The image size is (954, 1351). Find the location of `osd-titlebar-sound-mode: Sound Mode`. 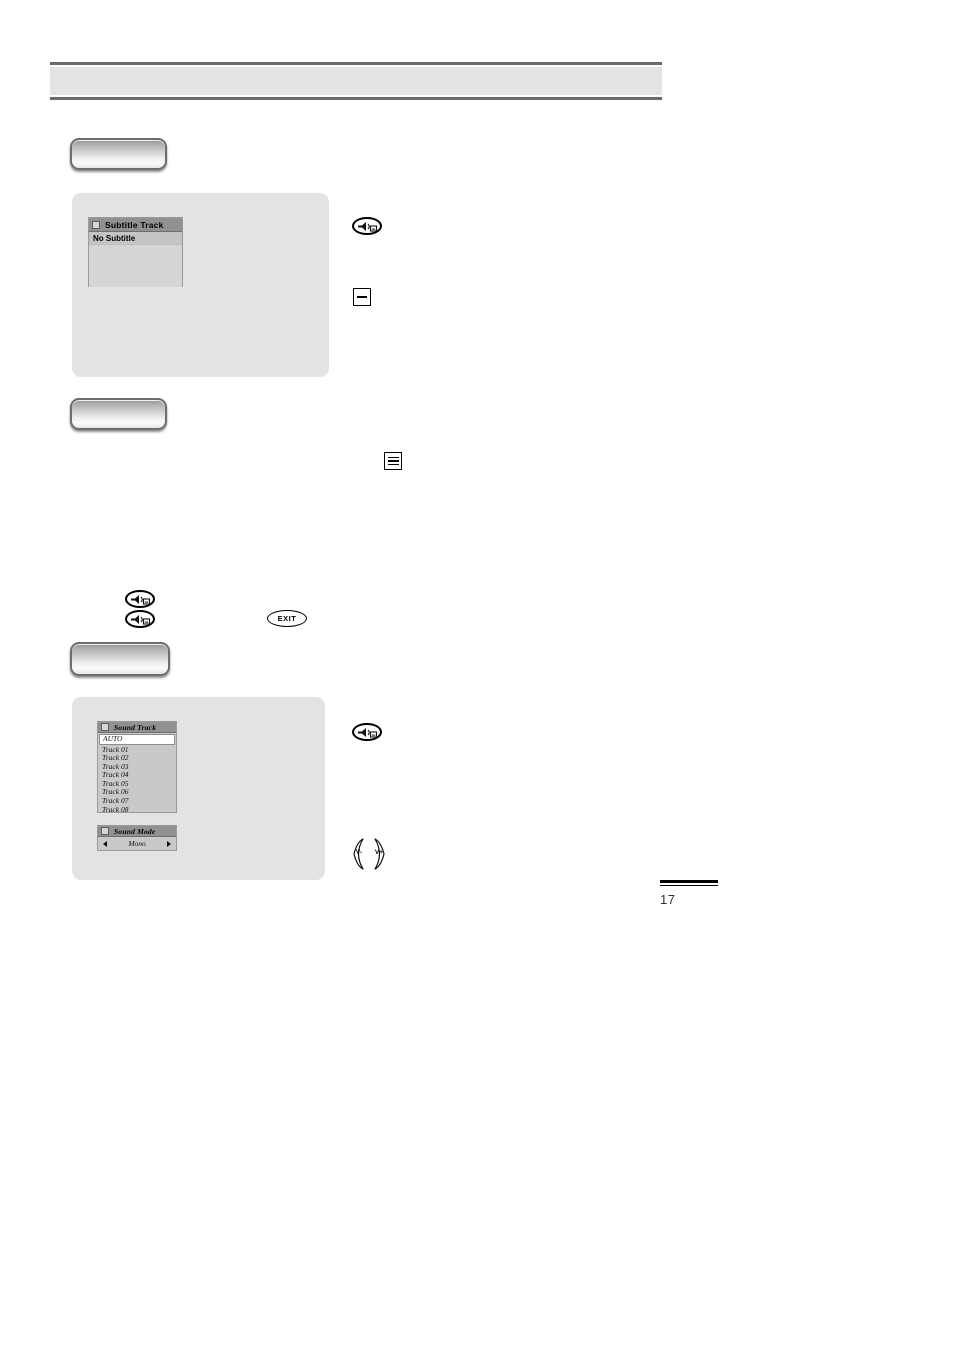

osd-titlebar-sound-mode: Sound Mode is located at coordinates (137, 831).